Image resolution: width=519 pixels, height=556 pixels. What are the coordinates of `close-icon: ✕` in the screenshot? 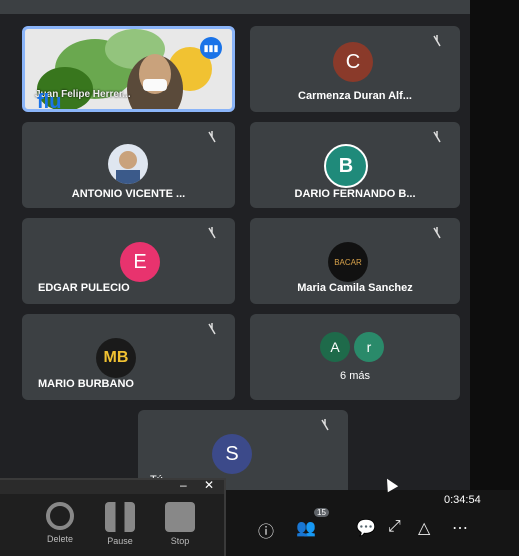 It's located at (209, 485).